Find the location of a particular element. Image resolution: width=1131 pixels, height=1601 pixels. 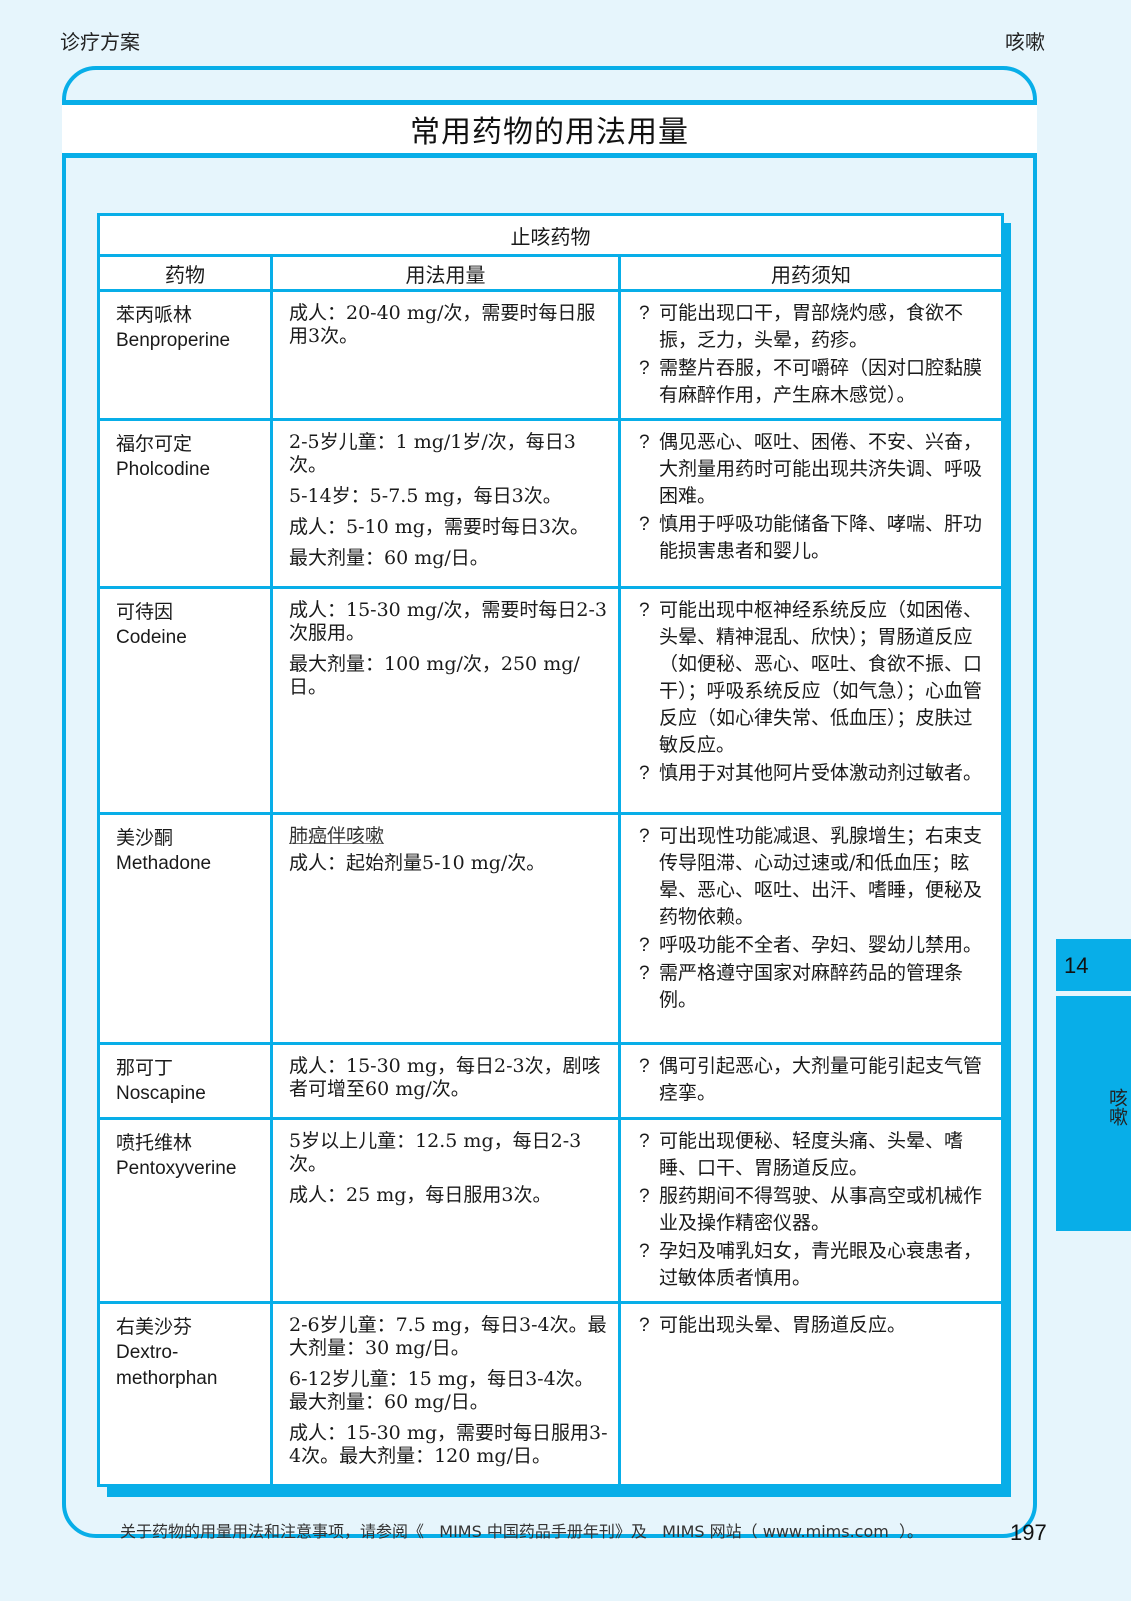

note-item: 慎用于呼吸功能储备下降、哮喘、肝功能损害患者和婴儿。 is located at coordinates (815, 538).